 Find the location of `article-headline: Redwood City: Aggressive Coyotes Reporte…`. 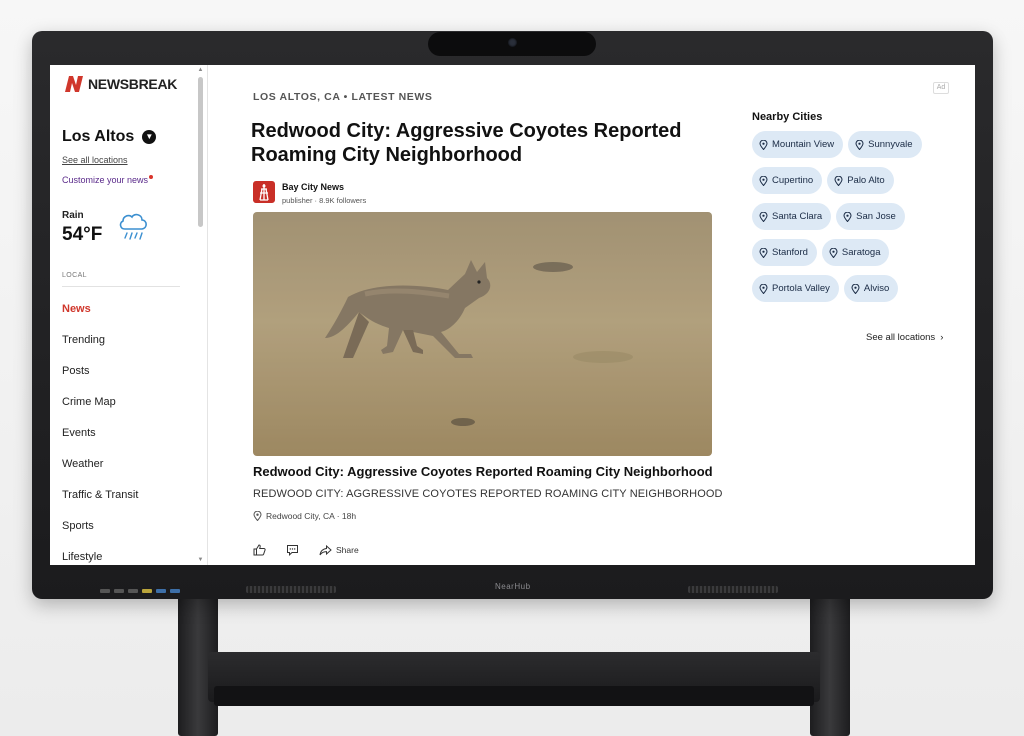

article-headline: Redwood City: Aggressive Coyotes Reporte… is located at coordinates (466, 143).